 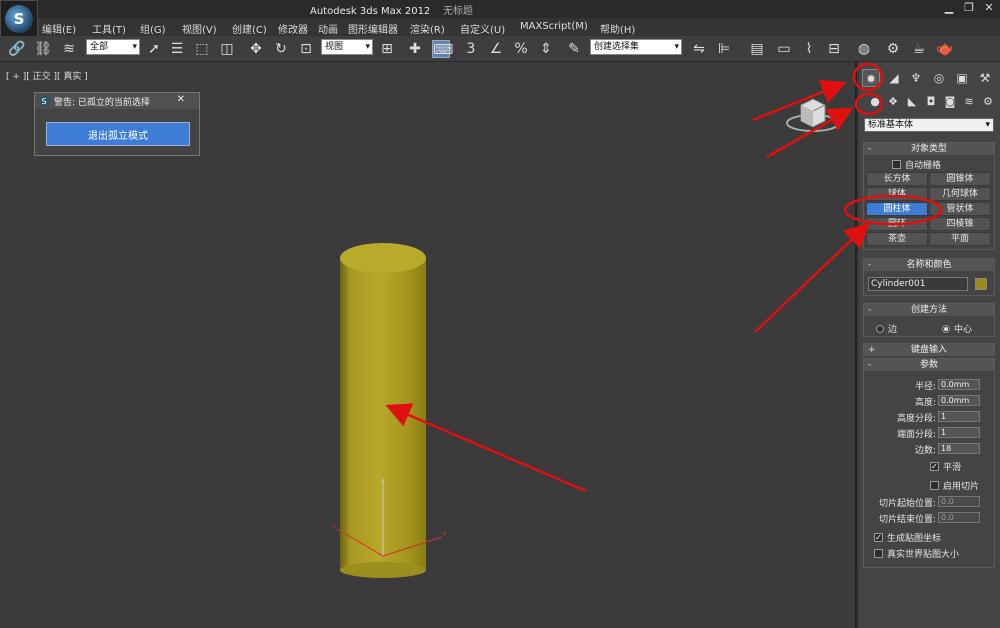 What do you see at coordinates (946, 328) in the screenshot?
I see `center-radio` at bounding box center [946, 328].